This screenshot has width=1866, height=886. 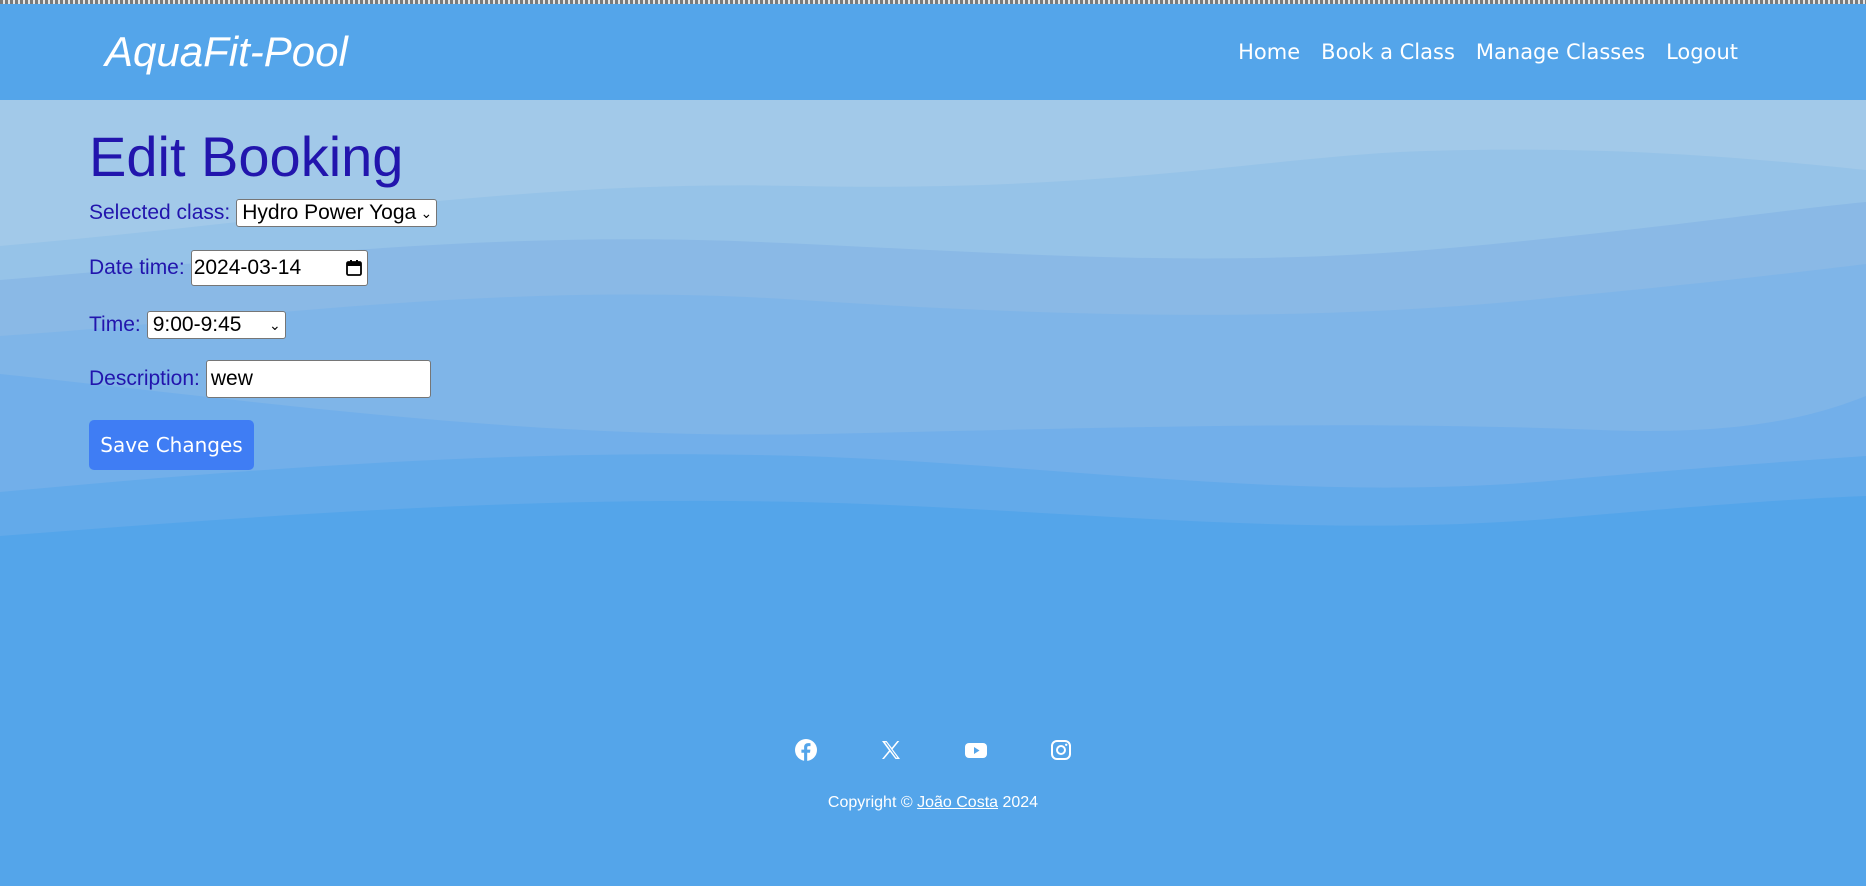 What do you see at coordinates (246, 156) in the screenshot?
I see `page-title: Edit Booking` at bounding box center [246, 156].